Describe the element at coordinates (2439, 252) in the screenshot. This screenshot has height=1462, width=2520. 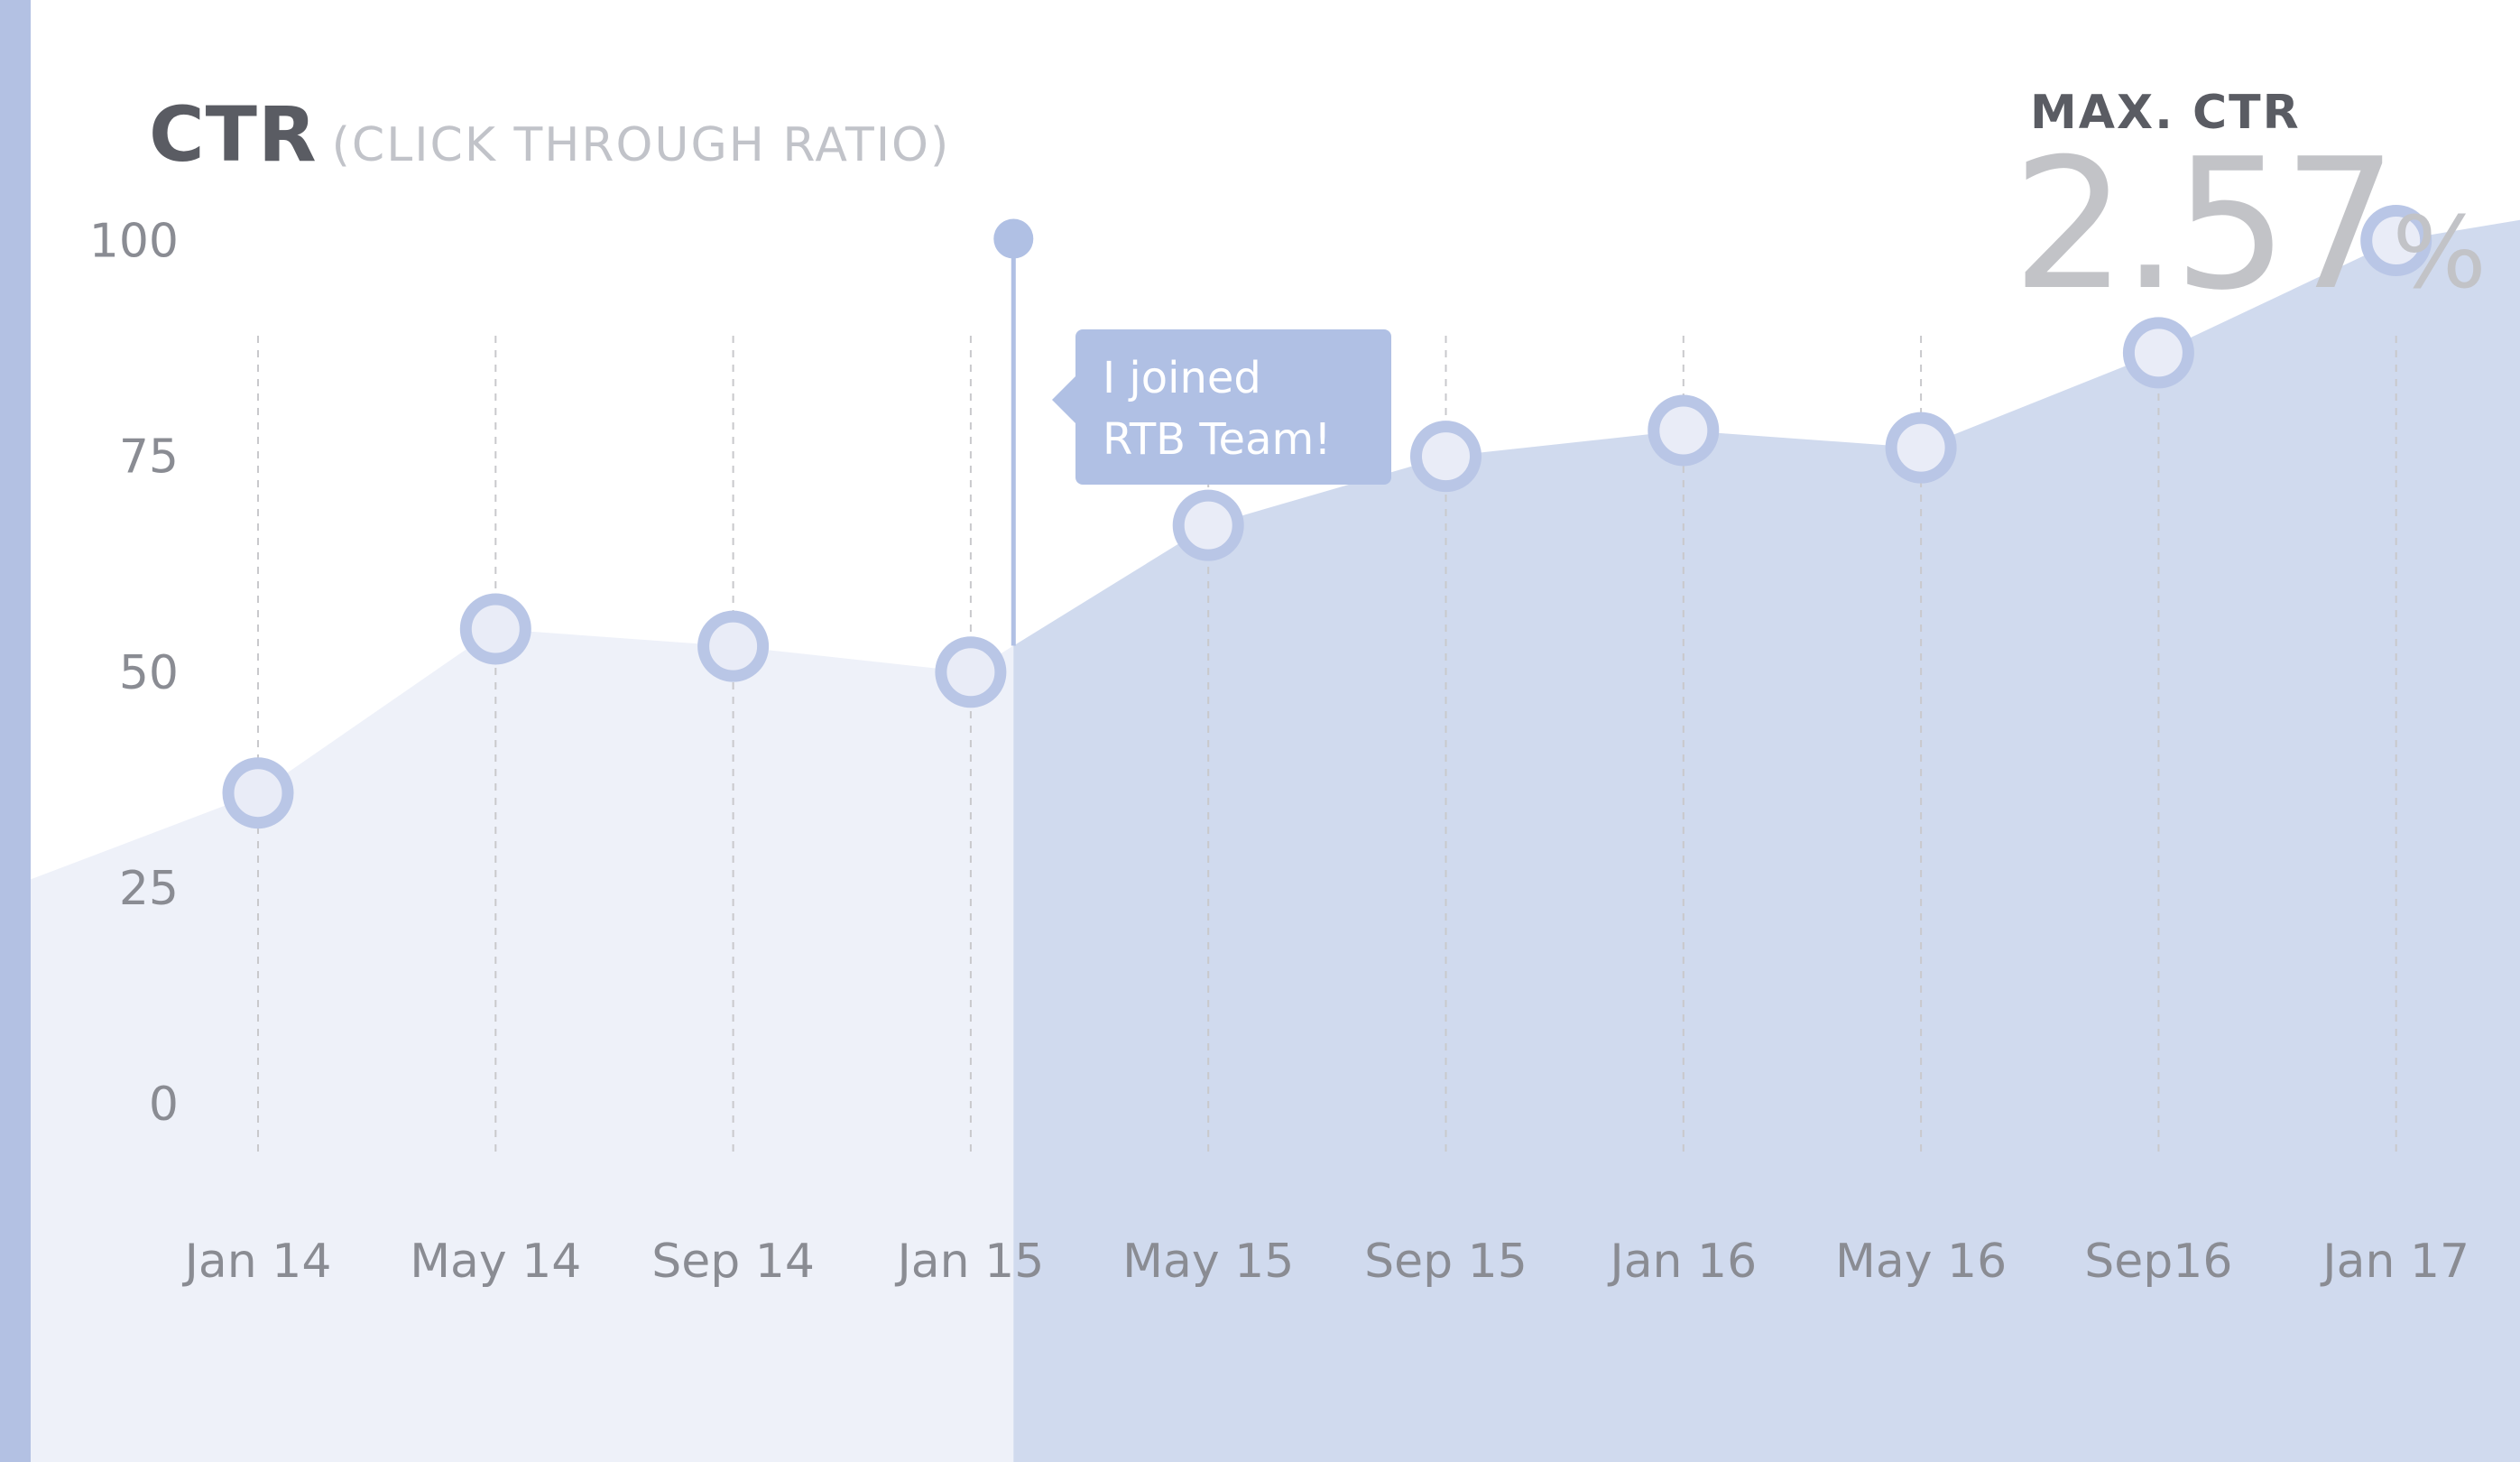
I see `max-ctr-unit: %` at that location.